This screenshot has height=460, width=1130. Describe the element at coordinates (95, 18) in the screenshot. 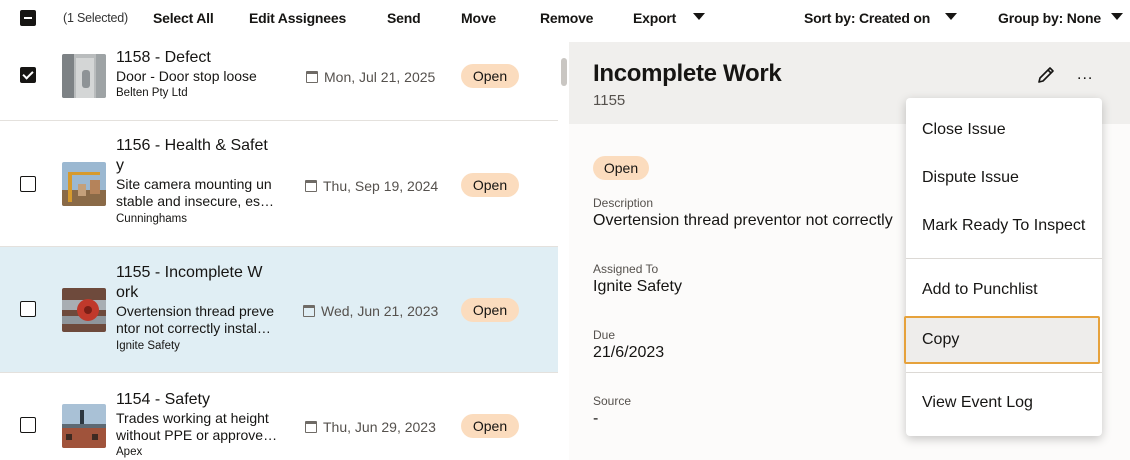

I see `selected-count: (1 Selected)` at that location.